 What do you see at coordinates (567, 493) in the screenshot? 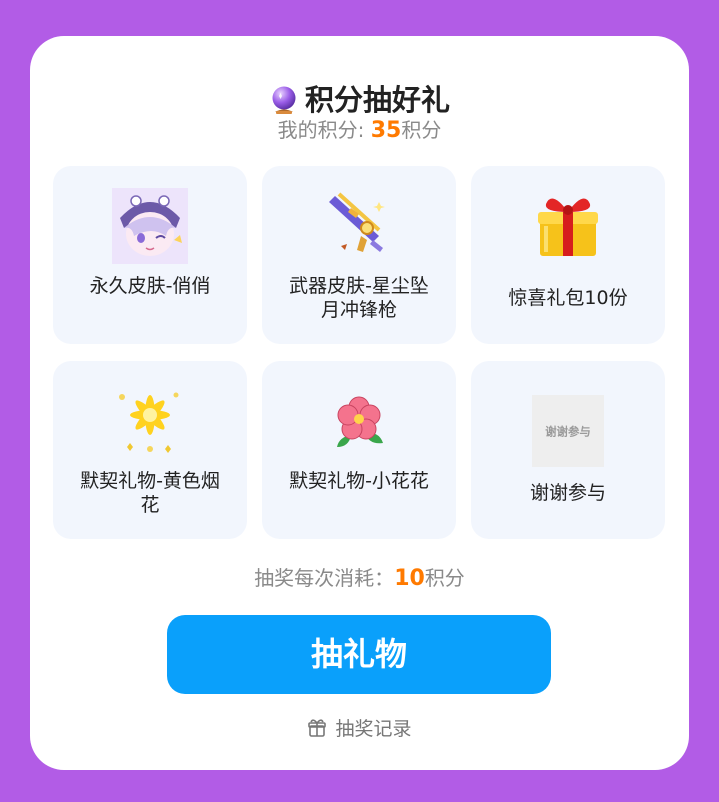
I see `prize-name: 谢谢参与` at bounding box center [567, 493].